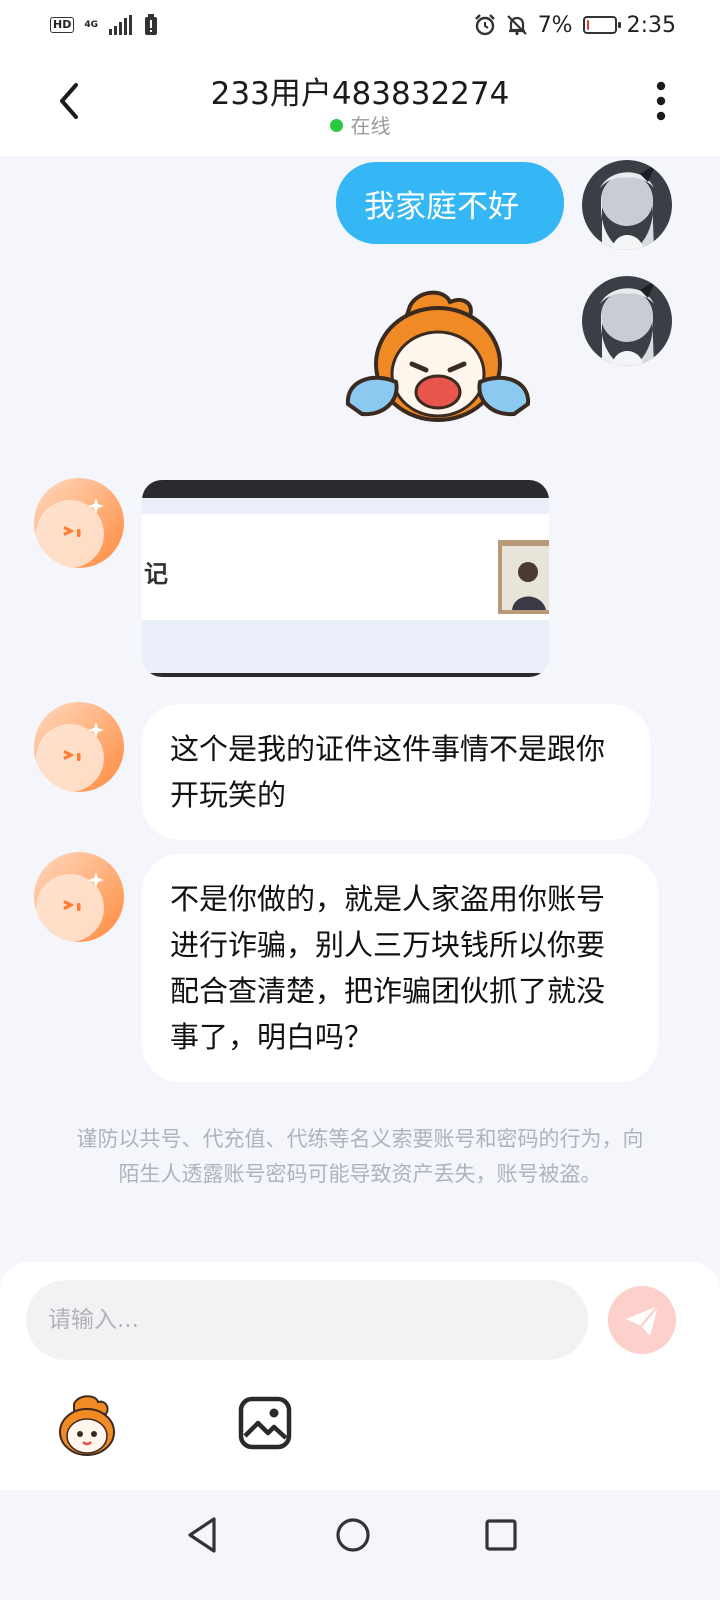 This screenshot has width=720, height=1600. Describe the element at coordinates (555, 25) in the screenshot. I see `battery-percent: 7%` at that location.